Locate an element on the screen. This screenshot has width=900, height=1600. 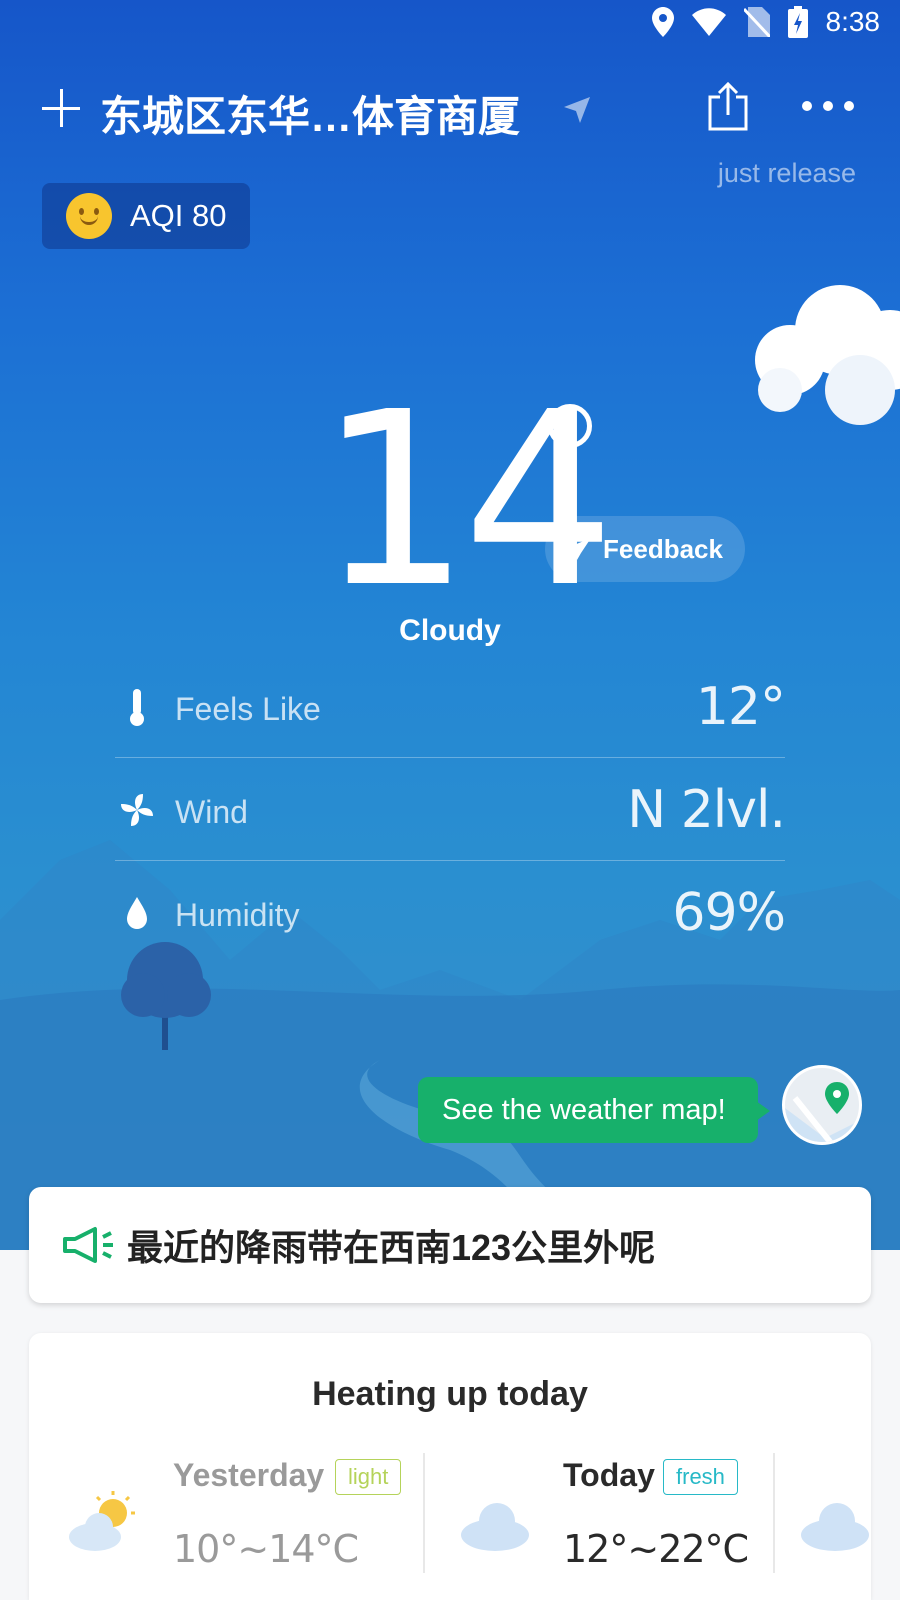
city-name: 东城区东华…体育商厦 is located at coordinates (310, 113).